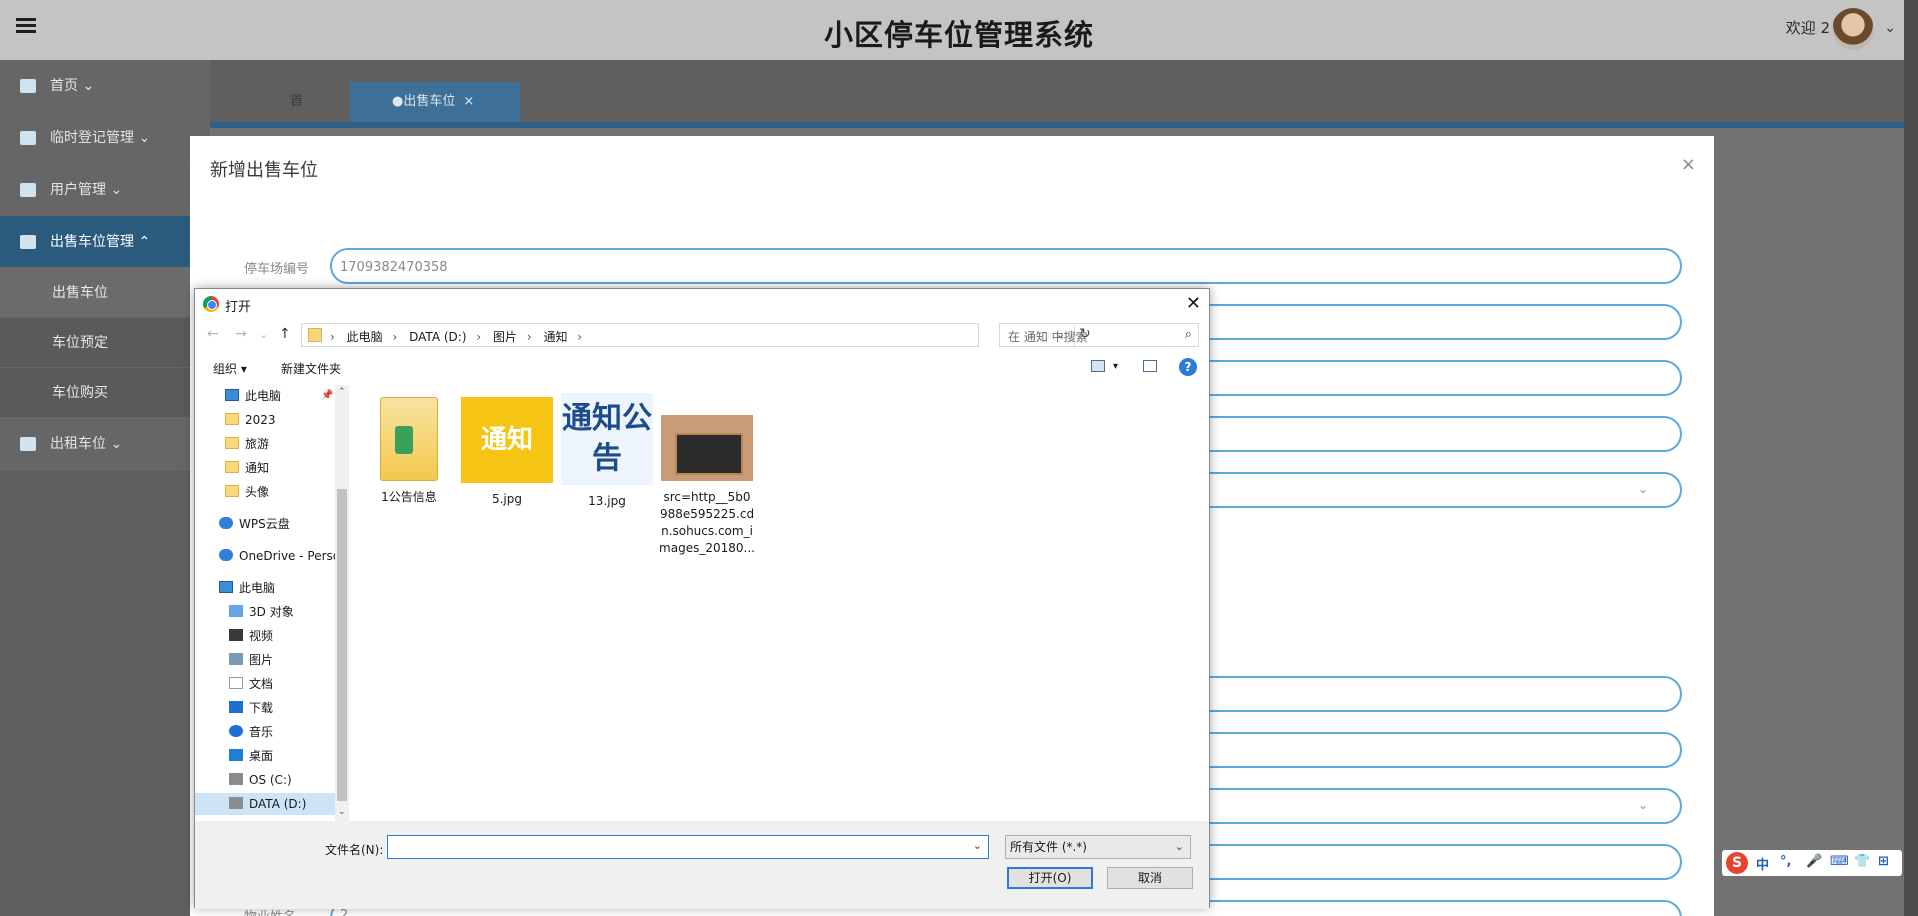 Image resolution: width=1918 pixels, height=916 pixels. Describe the element at coordinates (342, 645) in the screenshot. I see `nav-scrollbar-thumb` at that location.